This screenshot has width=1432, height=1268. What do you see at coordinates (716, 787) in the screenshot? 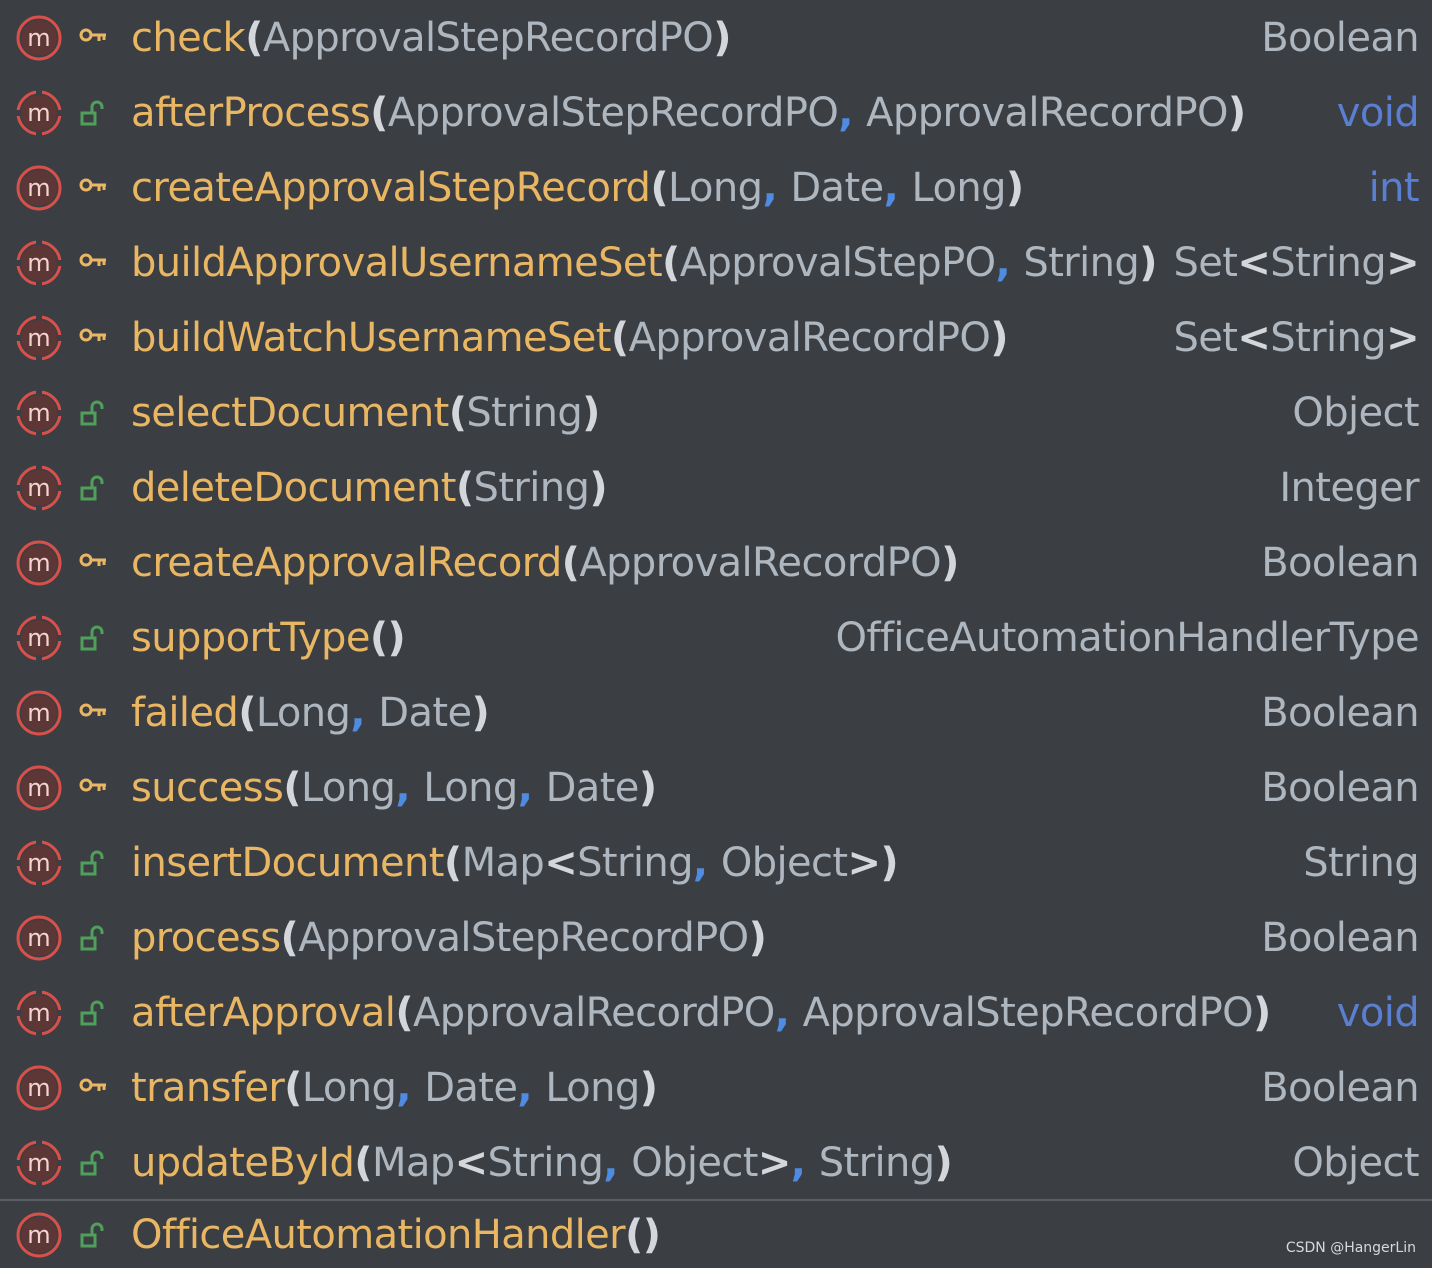
I see `method-row-success: m success(Long, Long, Date) Boolean` at bounding box center [716, 787].